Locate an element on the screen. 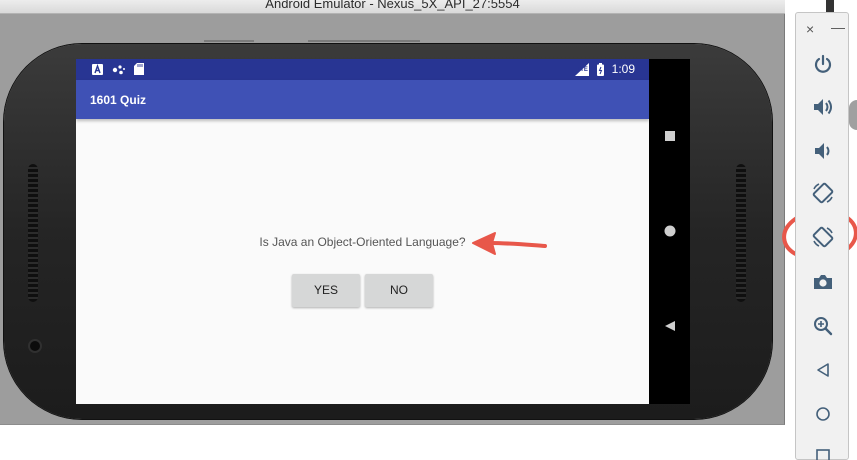 The width and height of the screenshot is (857, 460). back-button is located at coordinates (669, 326).